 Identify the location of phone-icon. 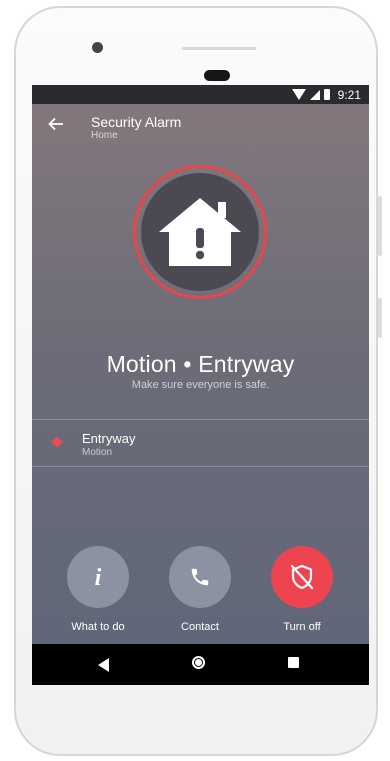
(200, 577).